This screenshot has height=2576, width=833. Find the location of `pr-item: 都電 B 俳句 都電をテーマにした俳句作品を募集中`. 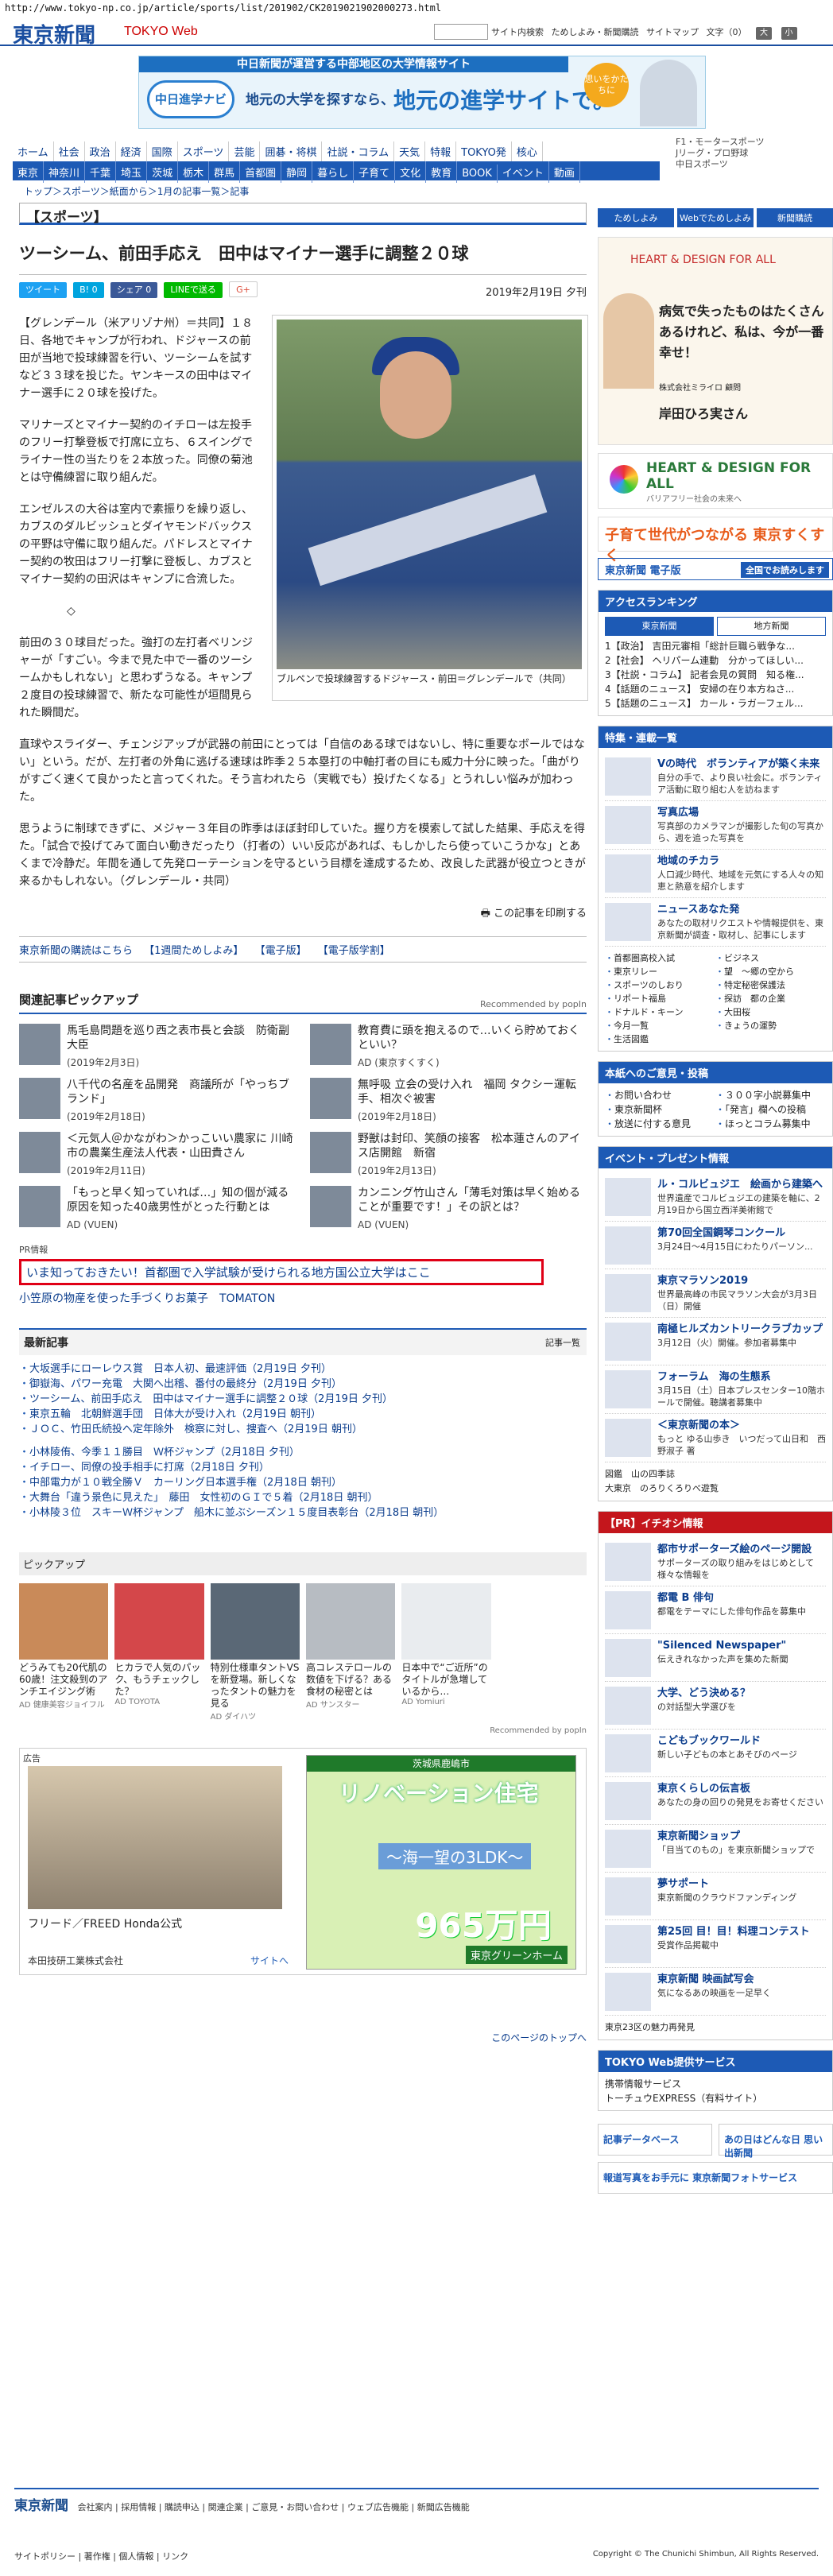

pr-item: 都電 B 俳句 都電をテーマにした俳句作品を募集中 is located at coordinates (715, 1610).